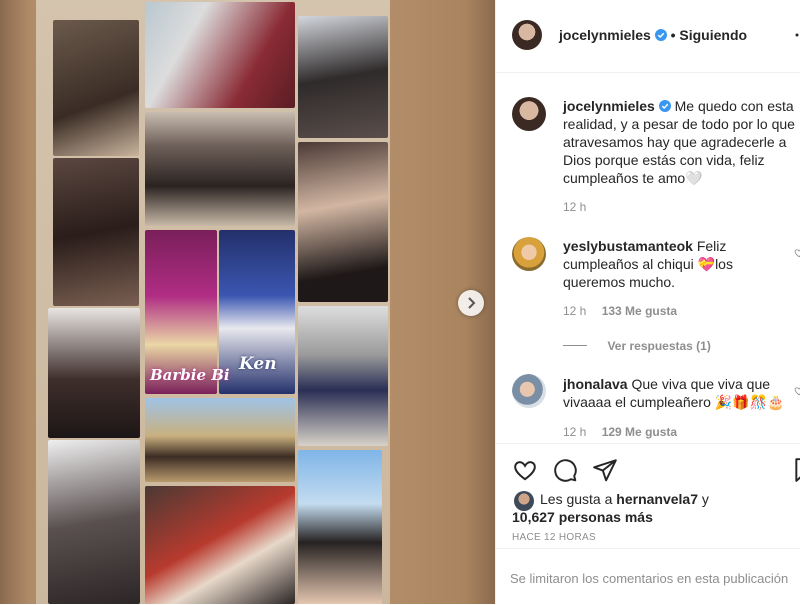 The width and height of the screenshot is (800, 605). I want to click on heart-icon, so click(525, 470).